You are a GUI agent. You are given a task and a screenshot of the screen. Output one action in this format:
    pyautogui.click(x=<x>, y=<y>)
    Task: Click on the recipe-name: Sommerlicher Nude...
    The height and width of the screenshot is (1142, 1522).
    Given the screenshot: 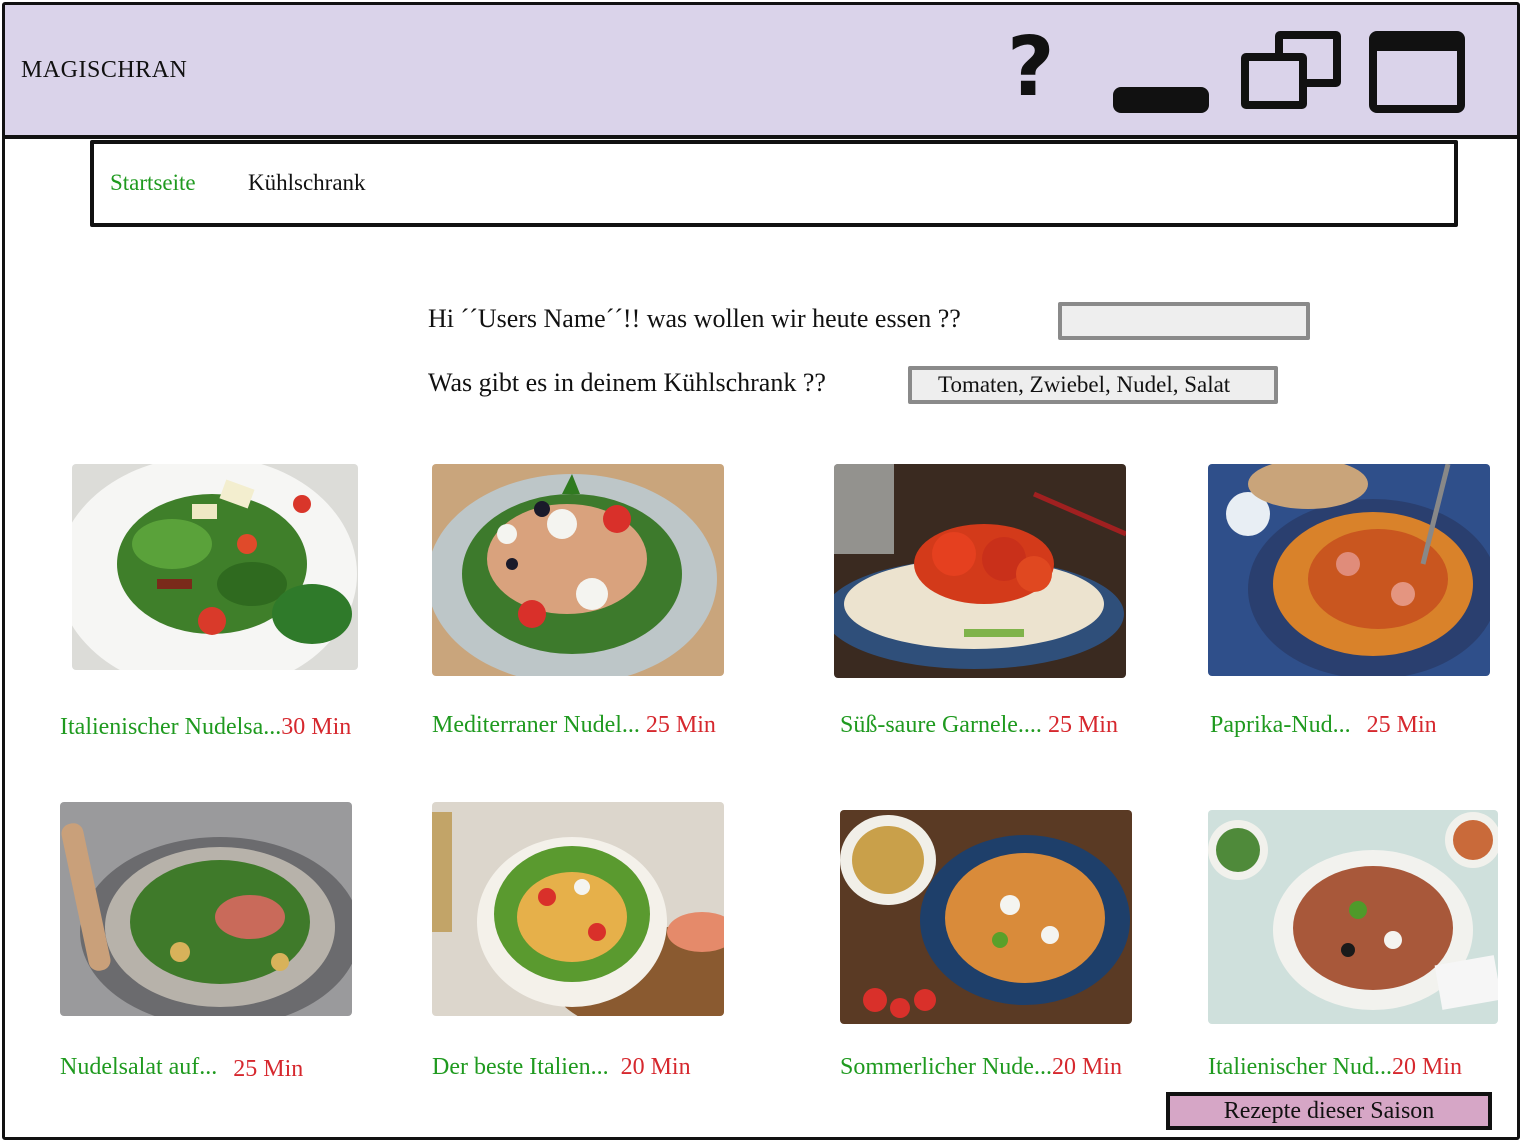 What is the action you would take?
    pyautogui.click(x=946, y=1067)
    